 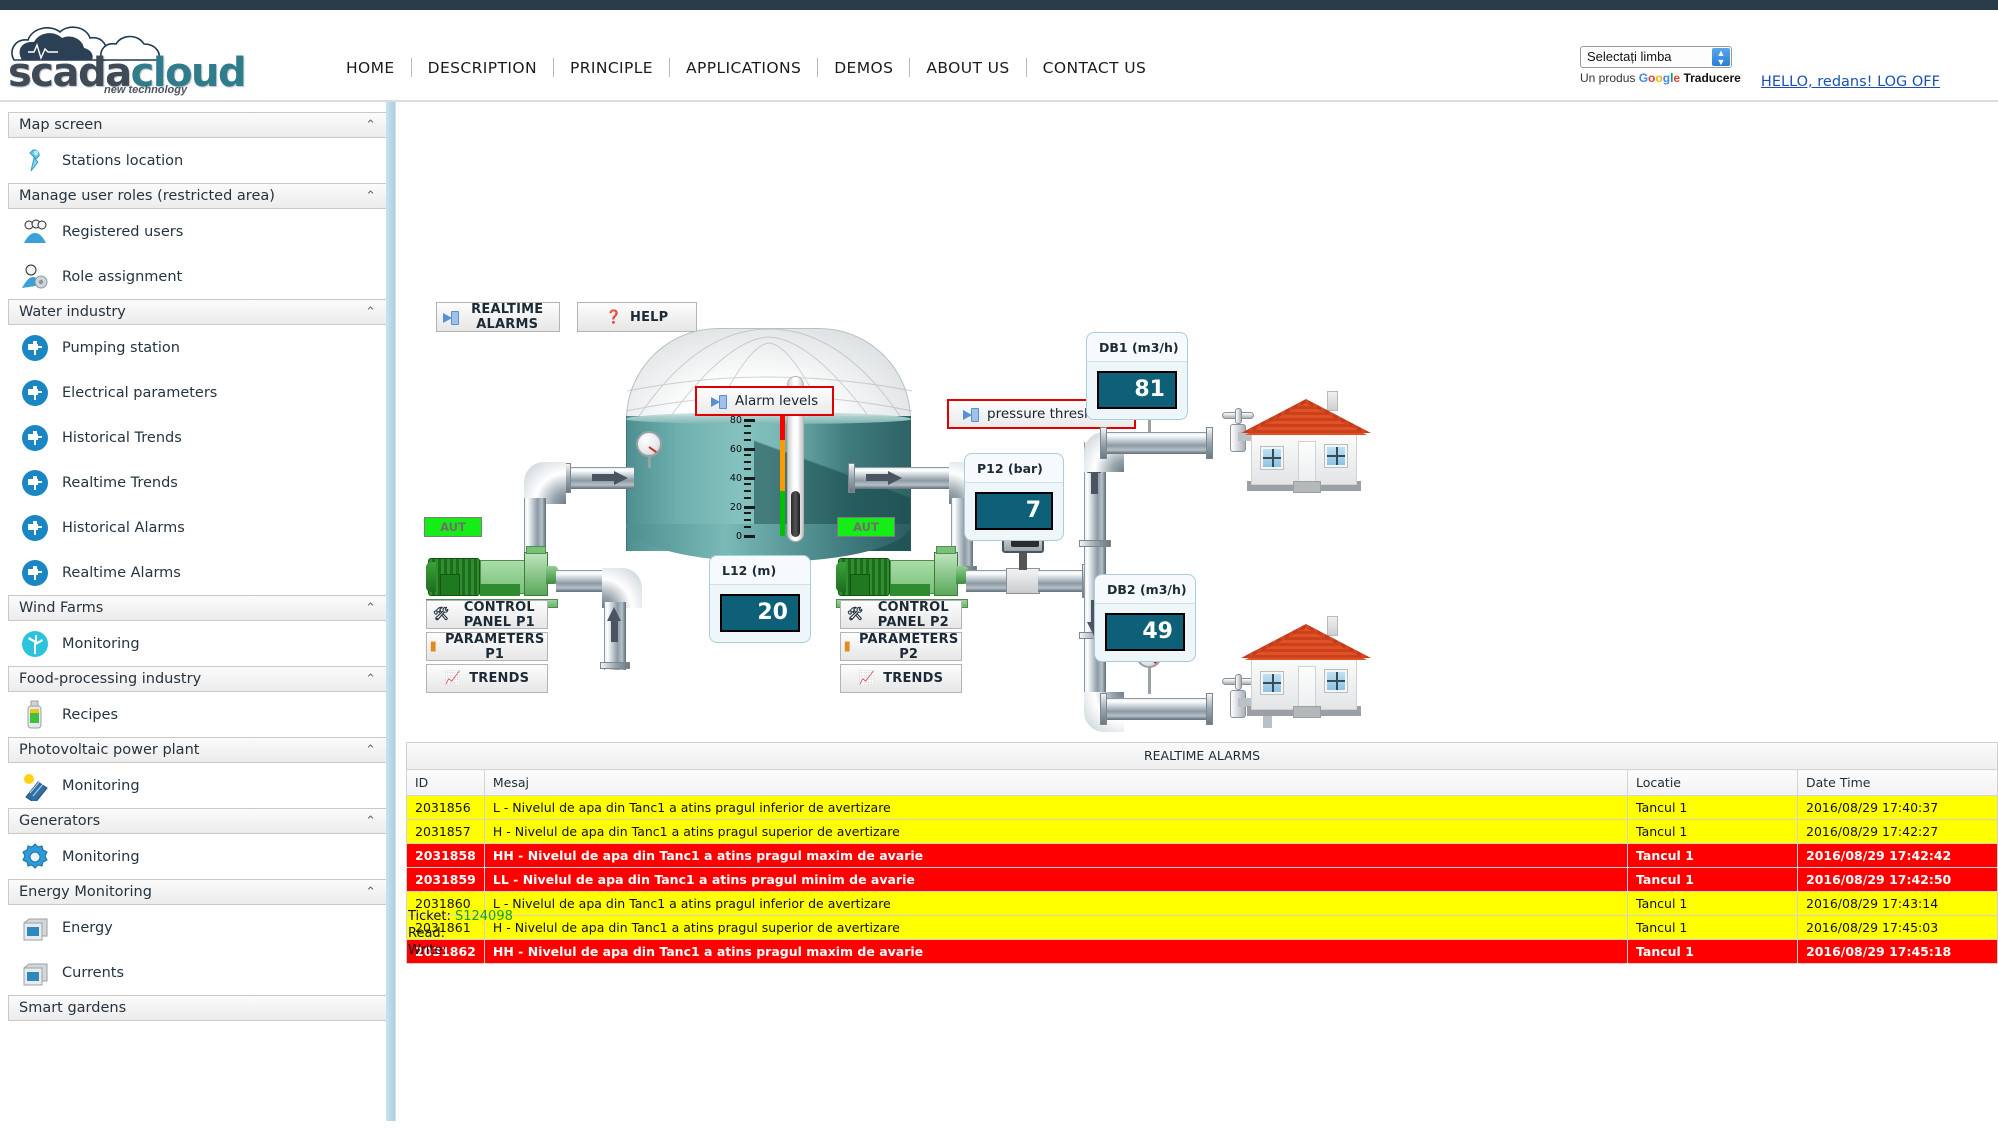 I want to click on cell-dt: 2016/08/29 17:42:50, so click(x=1897, y=879).